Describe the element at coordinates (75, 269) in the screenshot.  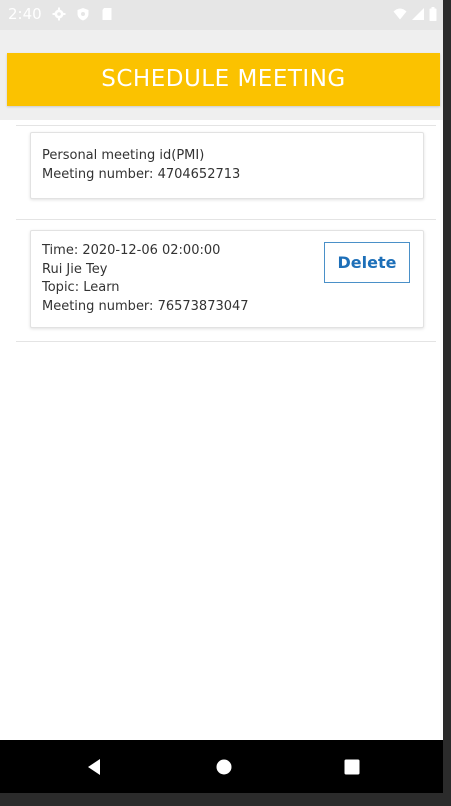
I see `meeting-host: Rui Jie Tey` at that location.